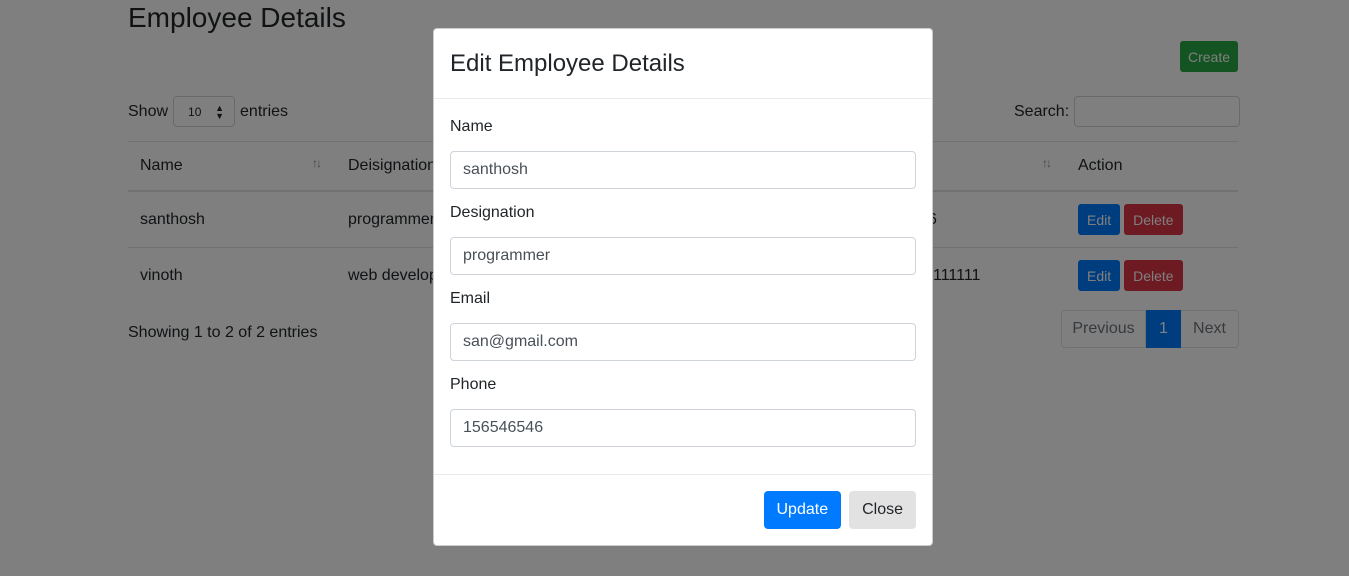  I want to click on designation-input: programmer, so click(683, 256).